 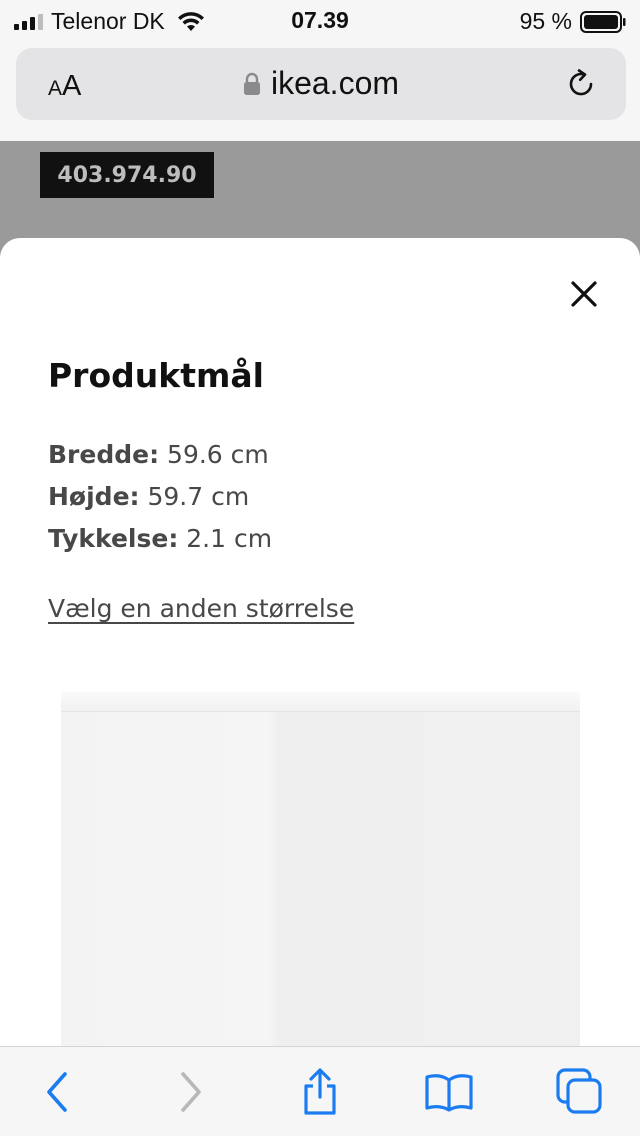 I want to click on url-display: ikea.com, so click(x=321, y=83).